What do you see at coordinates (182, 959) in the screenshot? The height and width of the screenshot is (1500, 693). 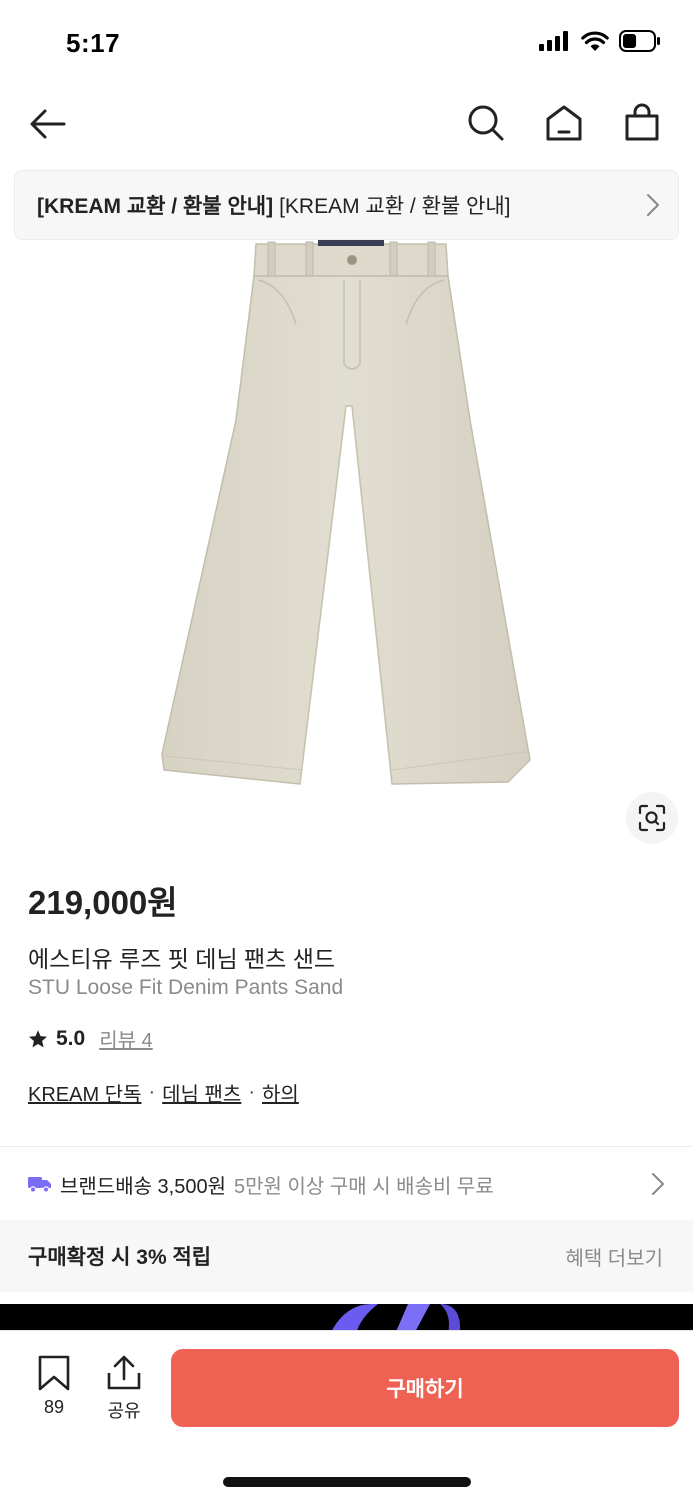 I see `product-name-korean: 에스티유 루즈 핏 데님 팬츠 샌드` at bounding box center [182, 959].